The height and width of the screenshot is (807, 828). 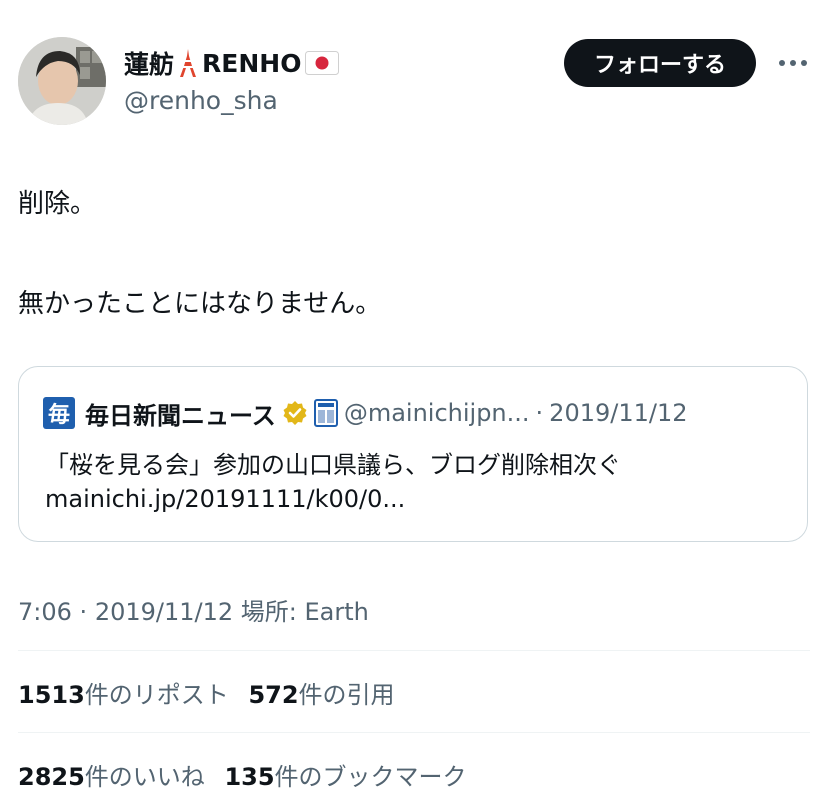 What do you see at coordinates (51, 695) in the screenshot?
I see `reposts-count: 1513` at bounding box center [51, 695].